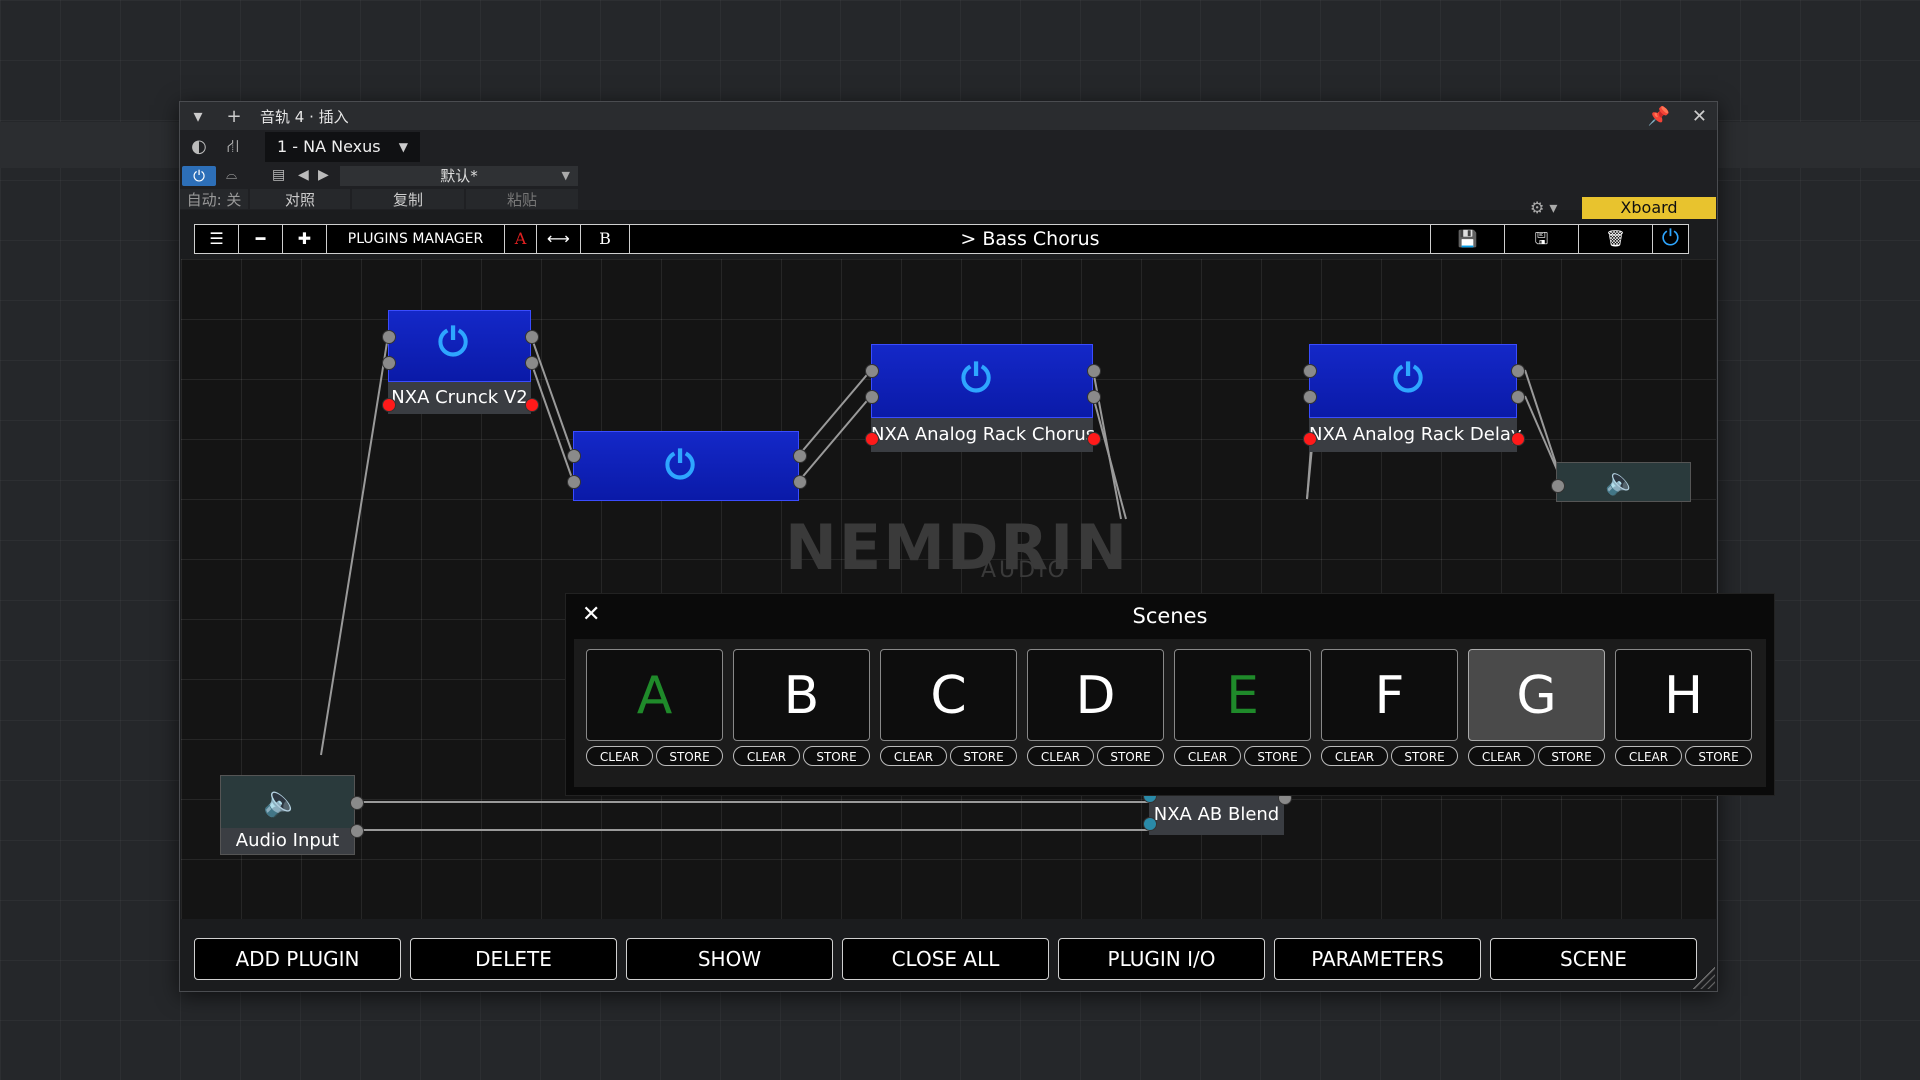 The height and width of the screenshot is (1080, 1920). What do you see at coordinates (1542, 239) in the screenshot?
I see `save-as-icon: 🖫` at bounding box center [1542, 239].